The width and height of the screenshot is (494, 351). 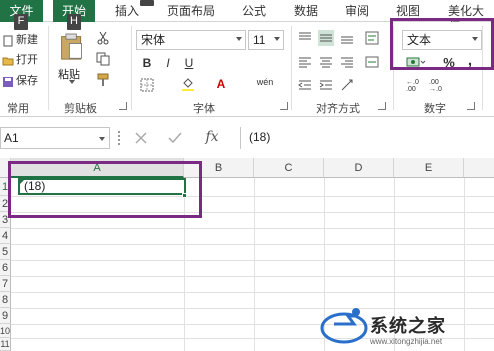 I want to click on italic-button: I, so click(x=168, y=63).